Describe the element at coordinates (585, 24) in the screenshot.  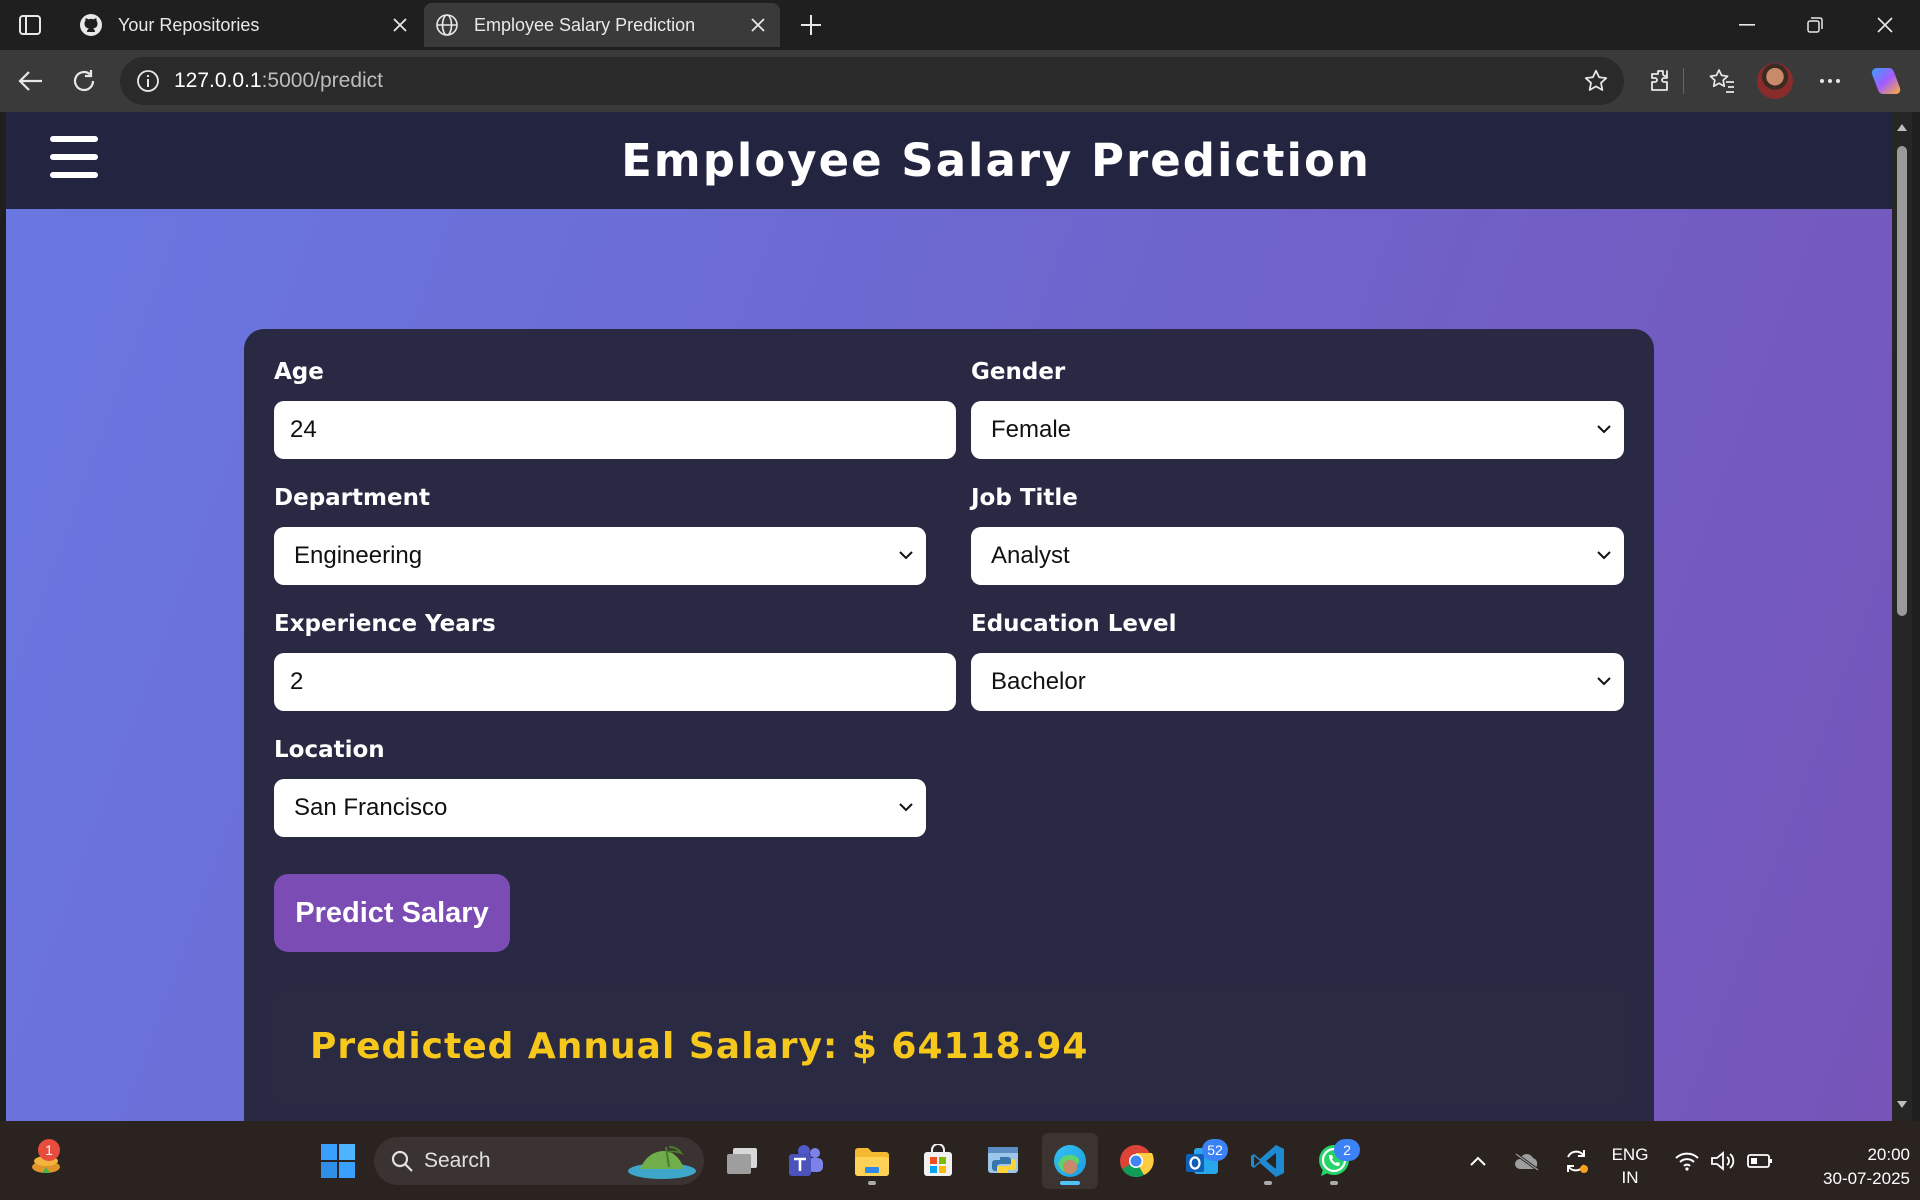
I see `tab-title: Employee Salary Prediction` at that location.